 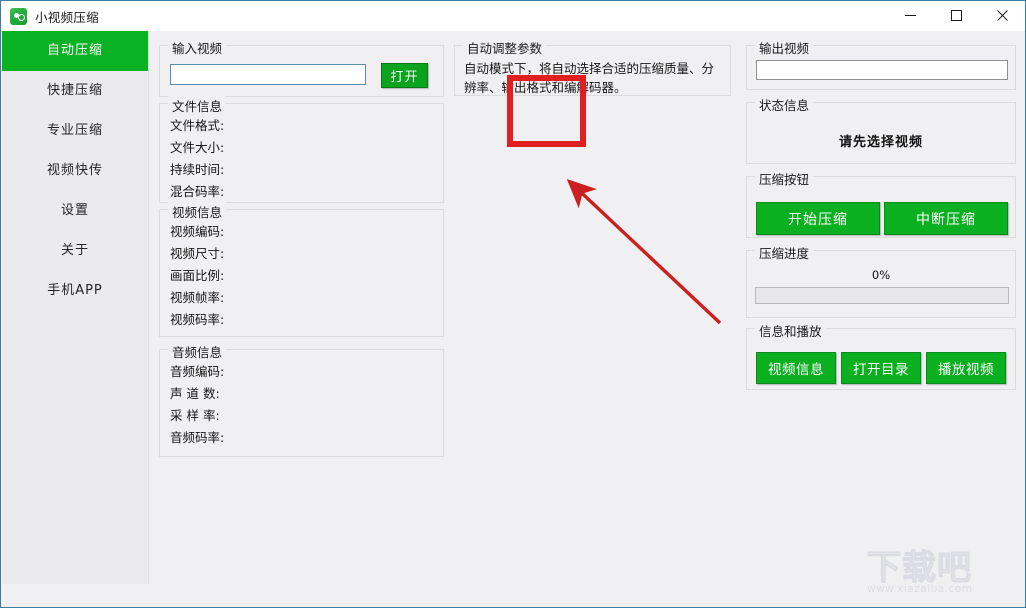 I want to click on input-video-group: 输入视频 打开, so click(x=301, y=67).